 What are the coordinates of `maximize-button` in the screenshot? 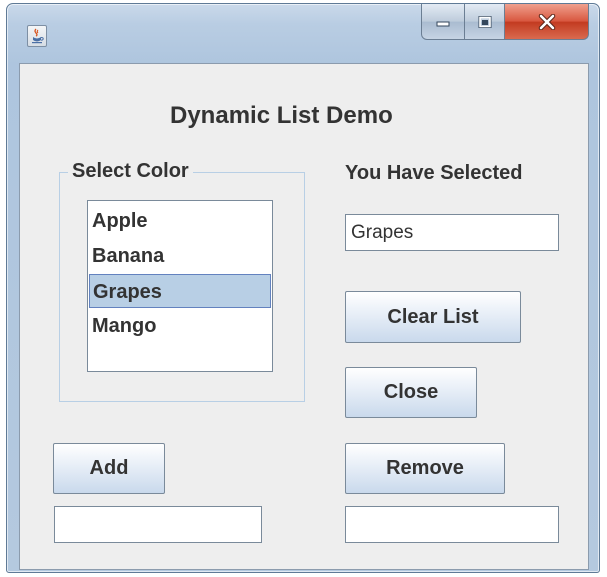 It's located at (485, 22).